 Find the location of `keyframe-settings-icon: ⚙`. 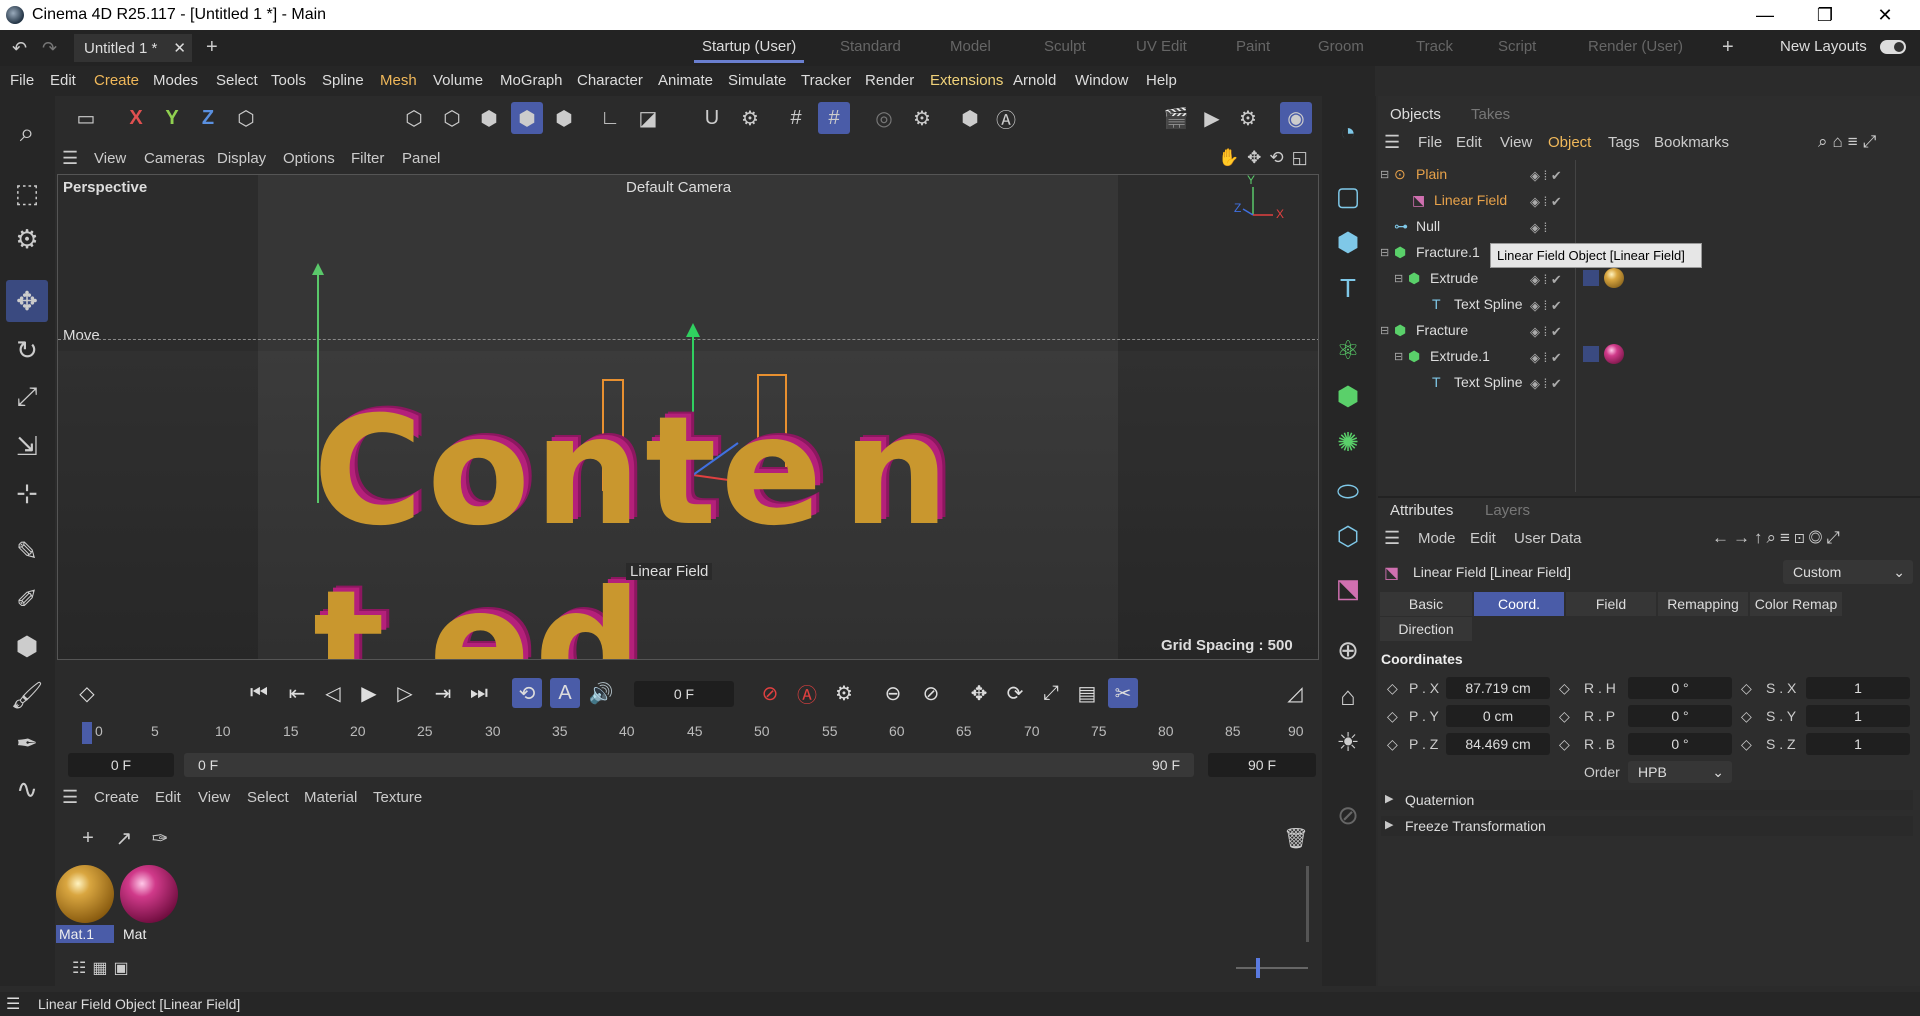

keyframe-settings-icon: ⚙ is located at coordinates (844, 693).